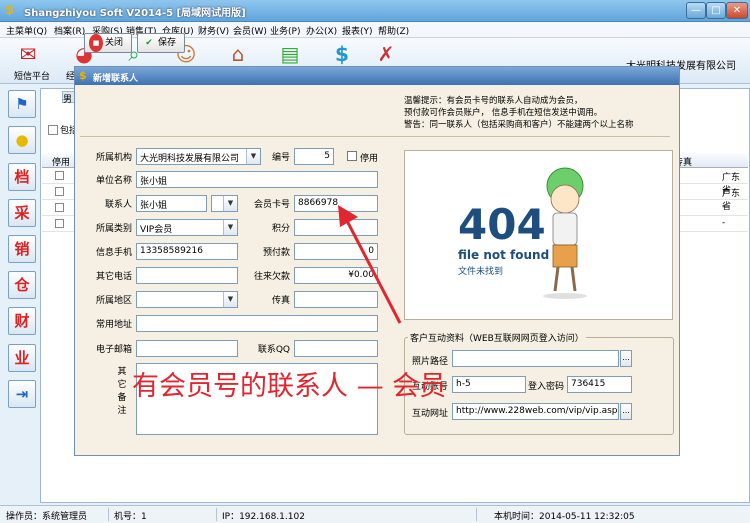 Image resolution: width=750 pixels, height=523 pixels. I want to click on account-field: h-5, so click(489, 384).